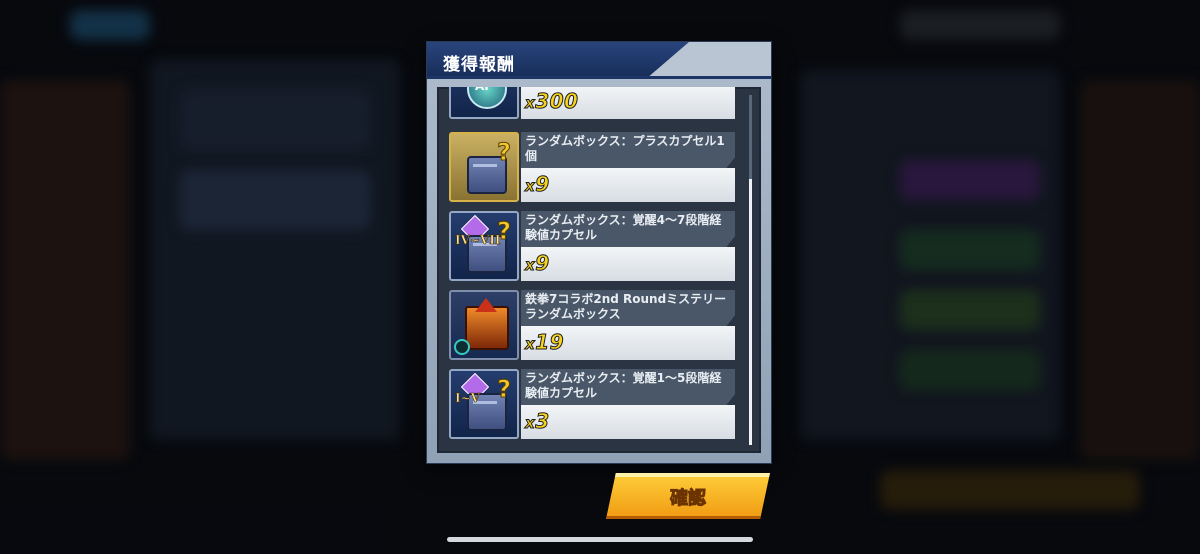 The width and height of the screenshot is (1200, 554). I want to click on reward-quantity-bar: x300, so click(628, 103).